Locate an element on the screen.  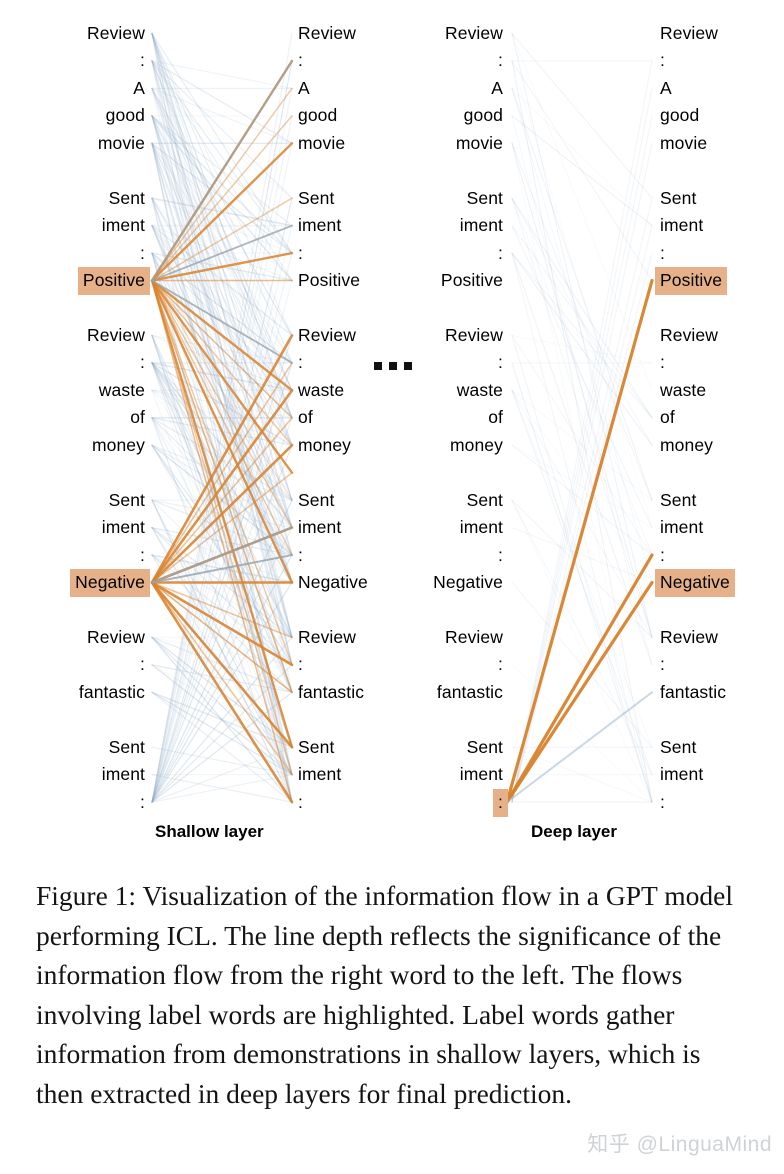
token-shallow-right-27: iment is located at coordinates (320, 774).